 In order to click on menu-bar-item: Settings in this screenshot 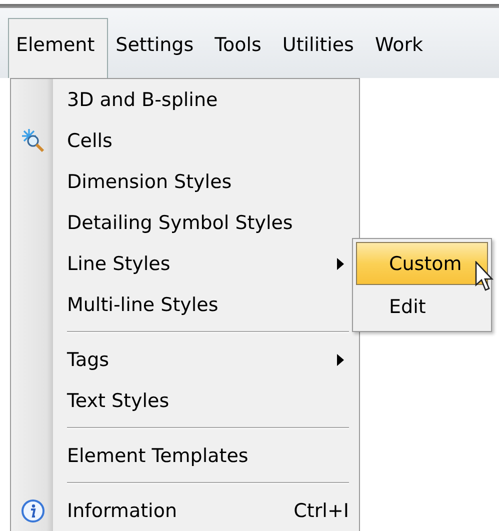, I will do `click(157, 48)`.